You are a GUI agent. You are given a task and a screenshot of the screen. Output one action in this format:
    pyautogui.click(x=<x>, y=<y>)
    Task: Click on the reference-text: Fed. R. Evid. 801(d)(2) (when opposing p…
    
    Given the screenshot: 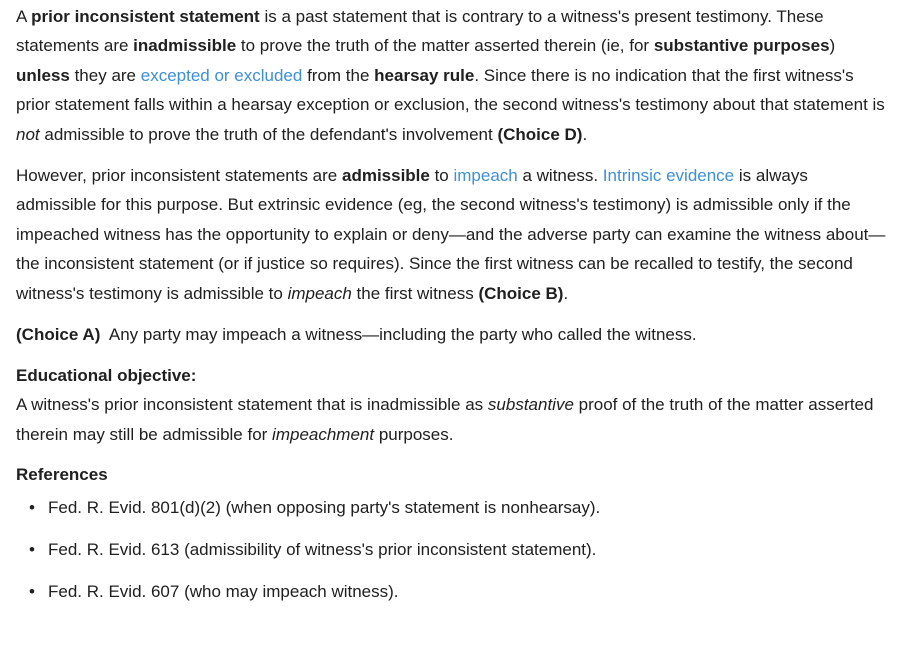 What is the action you would take?
    pyautogui.click(x=324, y=508)
    